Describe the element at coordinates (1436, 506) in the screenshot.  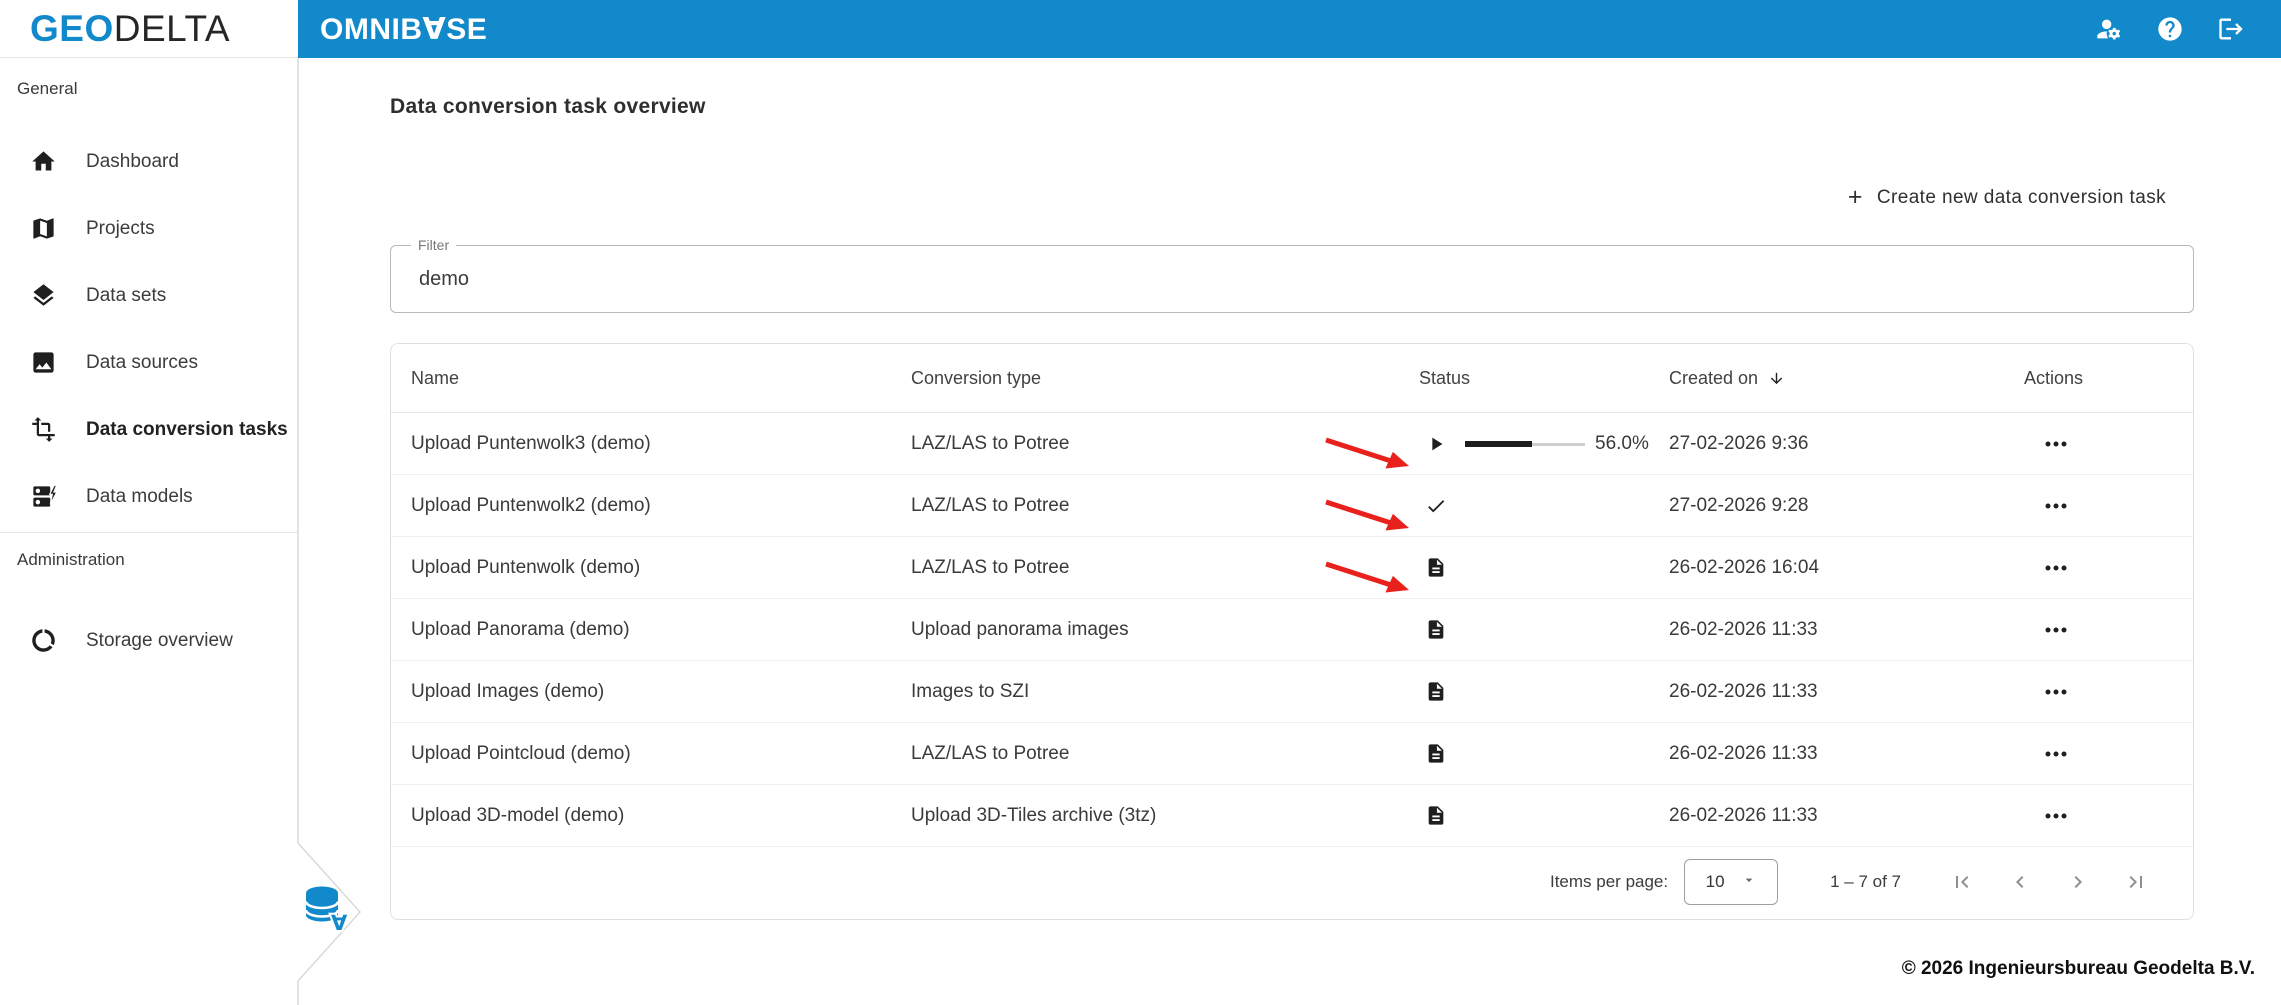
I see `check-icon` at that location.